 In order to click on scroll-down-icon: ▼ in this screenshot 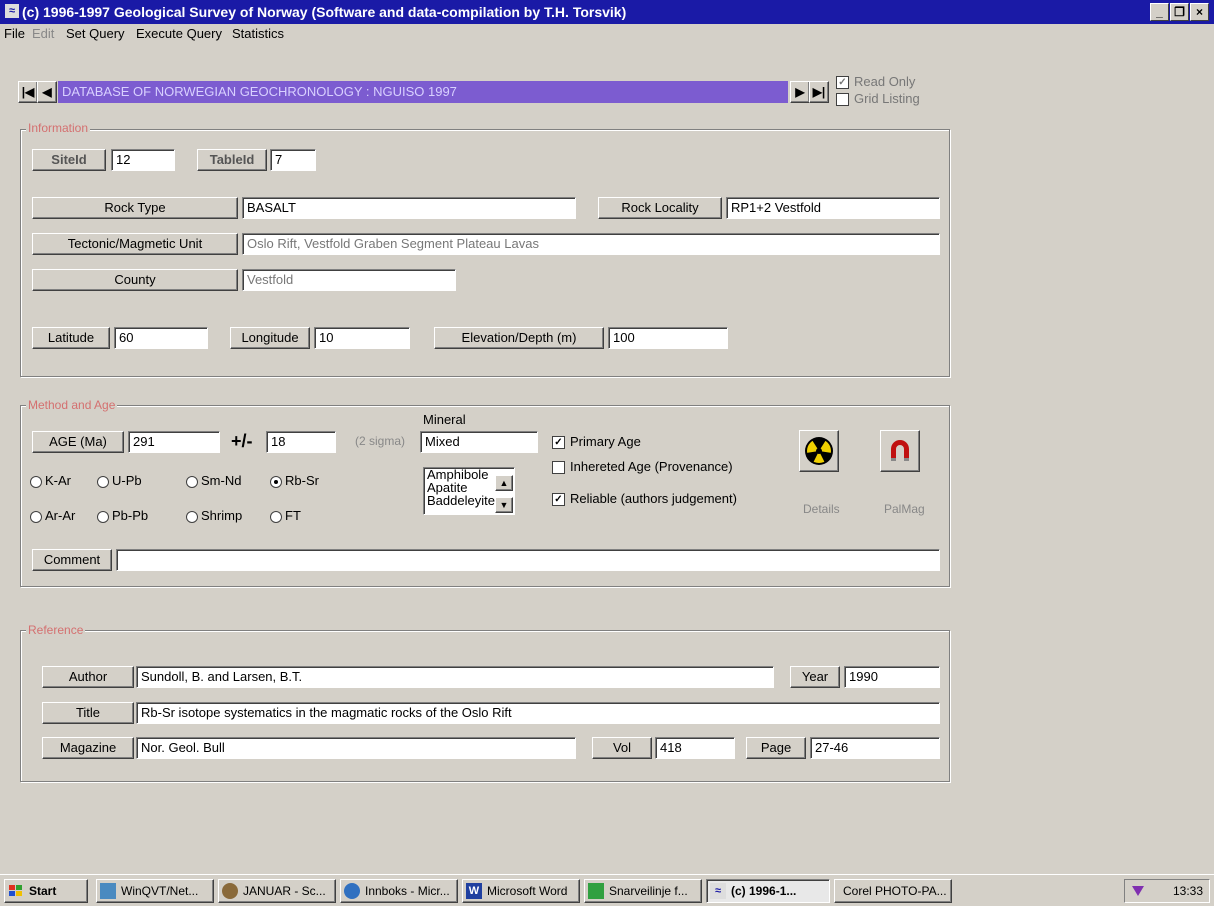, I will do `click(504, 505)`.